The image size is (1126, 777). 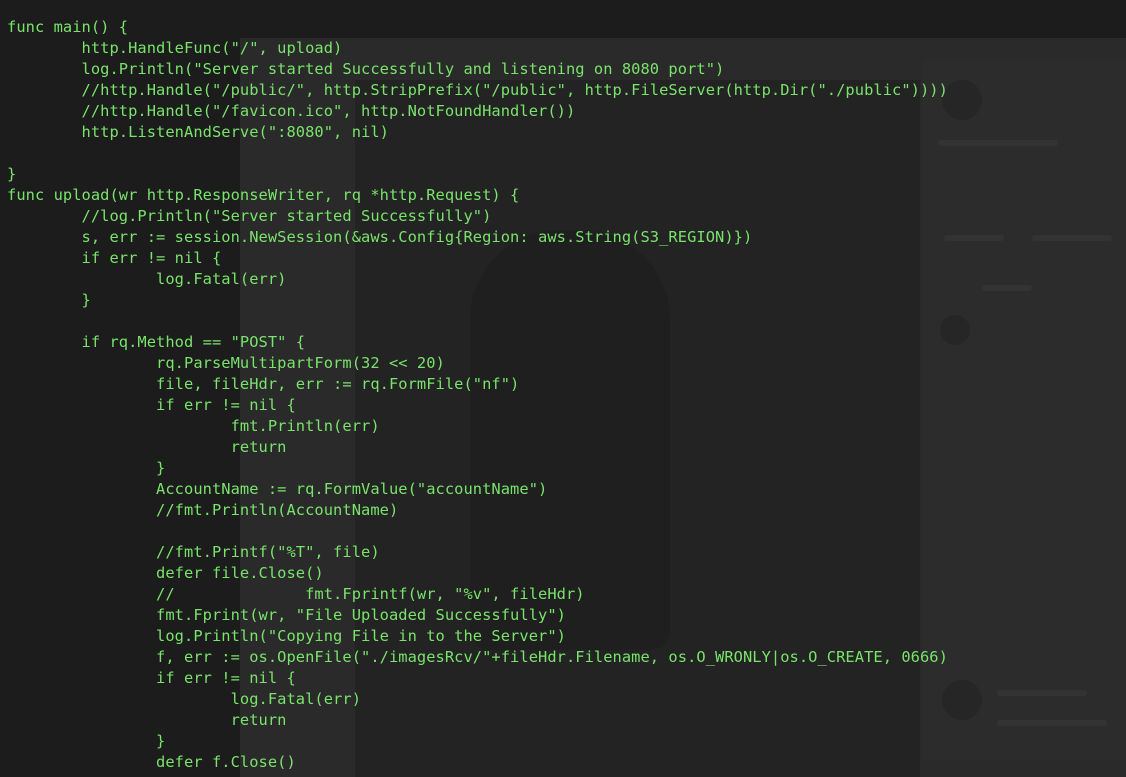 I want to click on code-line: func main() {, so click(x=68, y=27).